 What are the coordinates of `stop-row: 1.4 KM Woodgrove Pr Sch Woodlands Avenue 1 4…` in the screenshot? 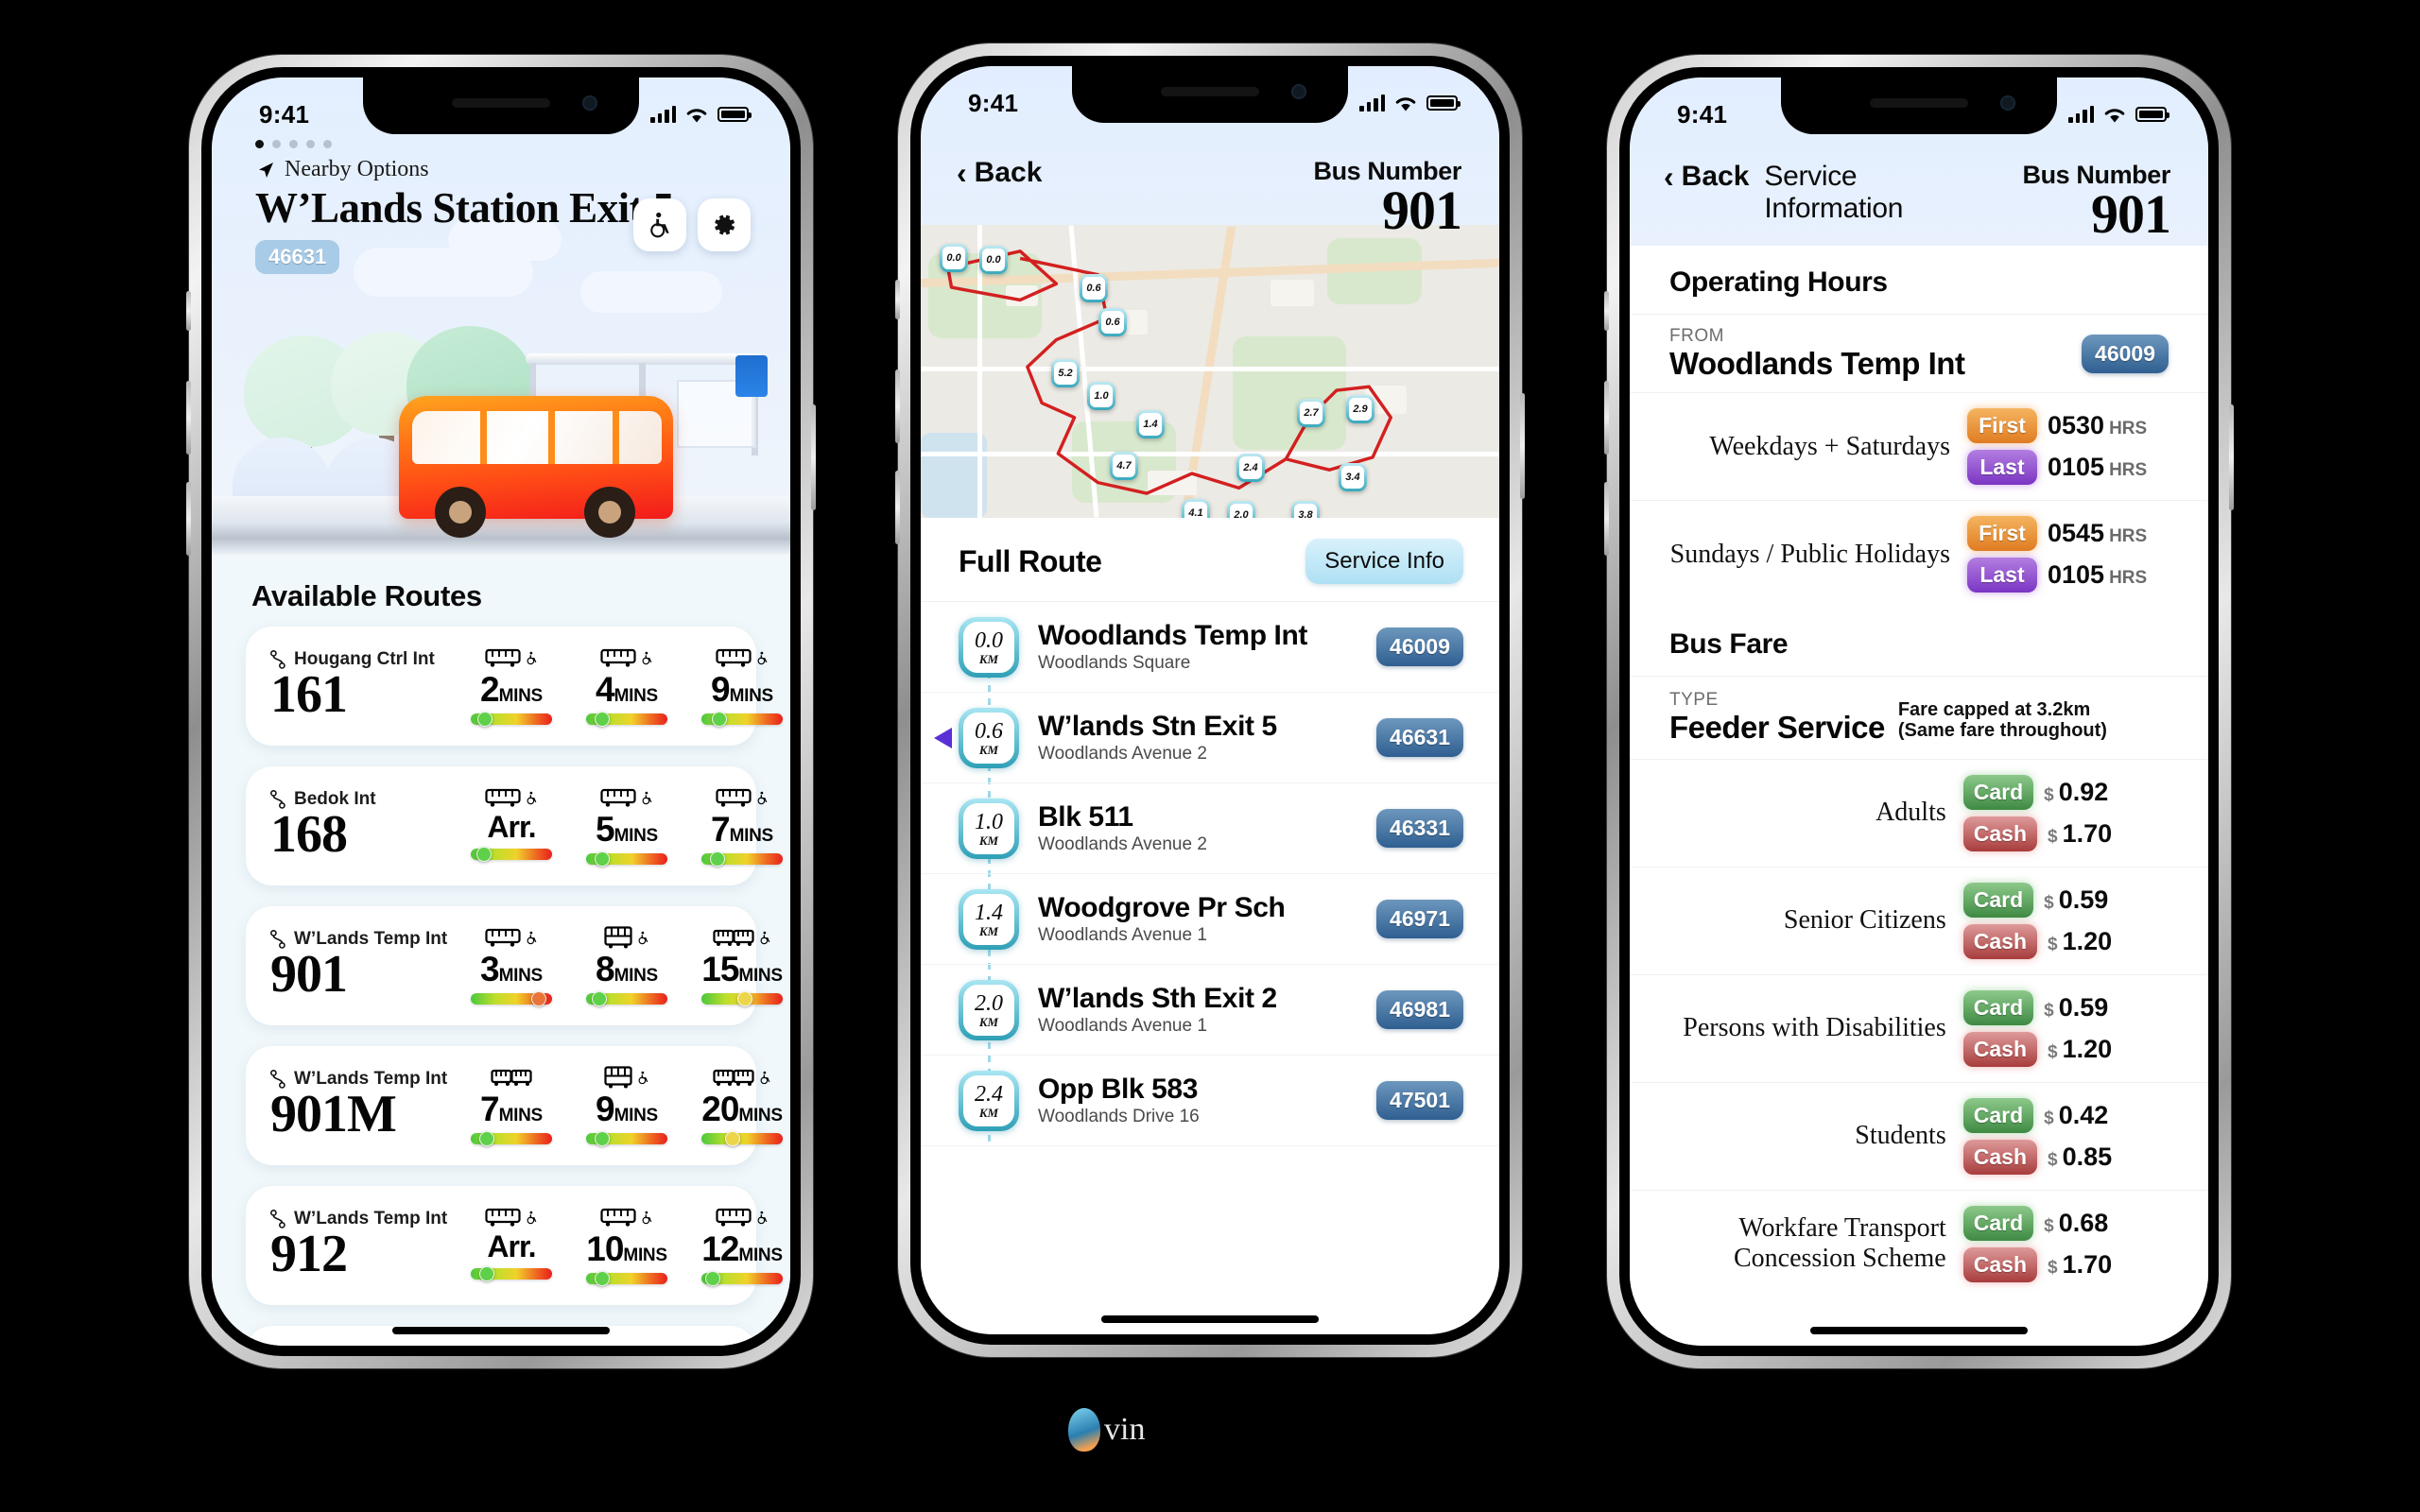 It's located at (1210, 919).